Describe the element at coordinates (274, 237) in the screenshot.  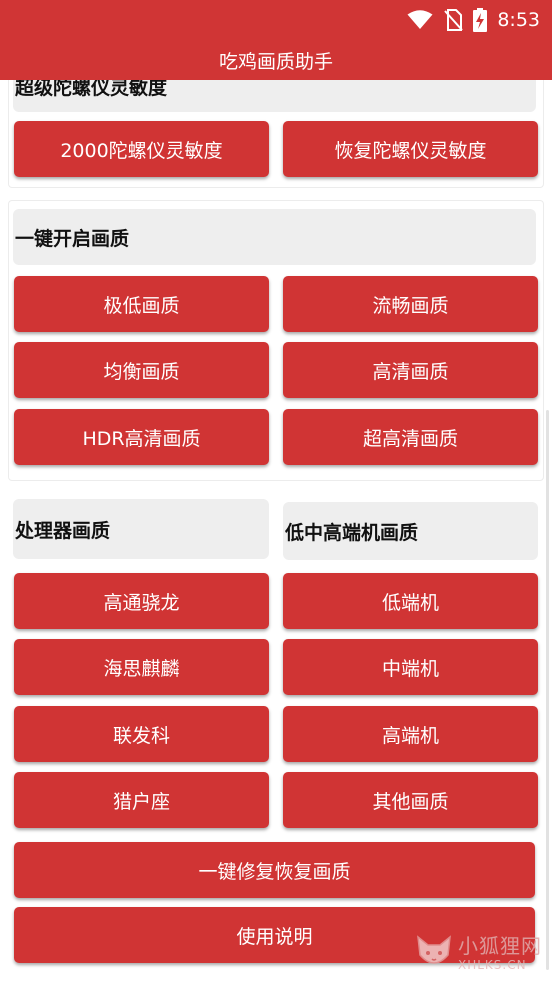
I see `quality-section-header: 一键开启画质` at that location.